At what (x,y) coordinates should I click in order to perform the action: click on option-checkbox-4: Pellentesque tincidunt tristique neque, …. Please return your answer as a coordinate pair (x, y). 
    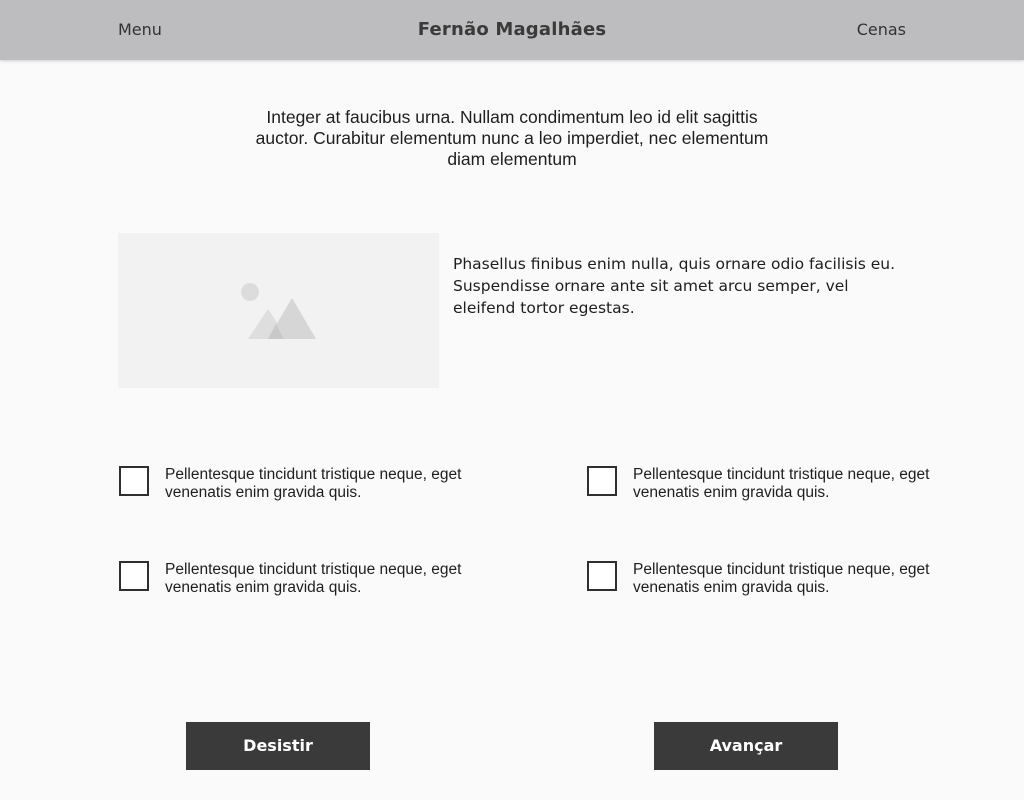
    Looking at the image, I should click on (758, 581).